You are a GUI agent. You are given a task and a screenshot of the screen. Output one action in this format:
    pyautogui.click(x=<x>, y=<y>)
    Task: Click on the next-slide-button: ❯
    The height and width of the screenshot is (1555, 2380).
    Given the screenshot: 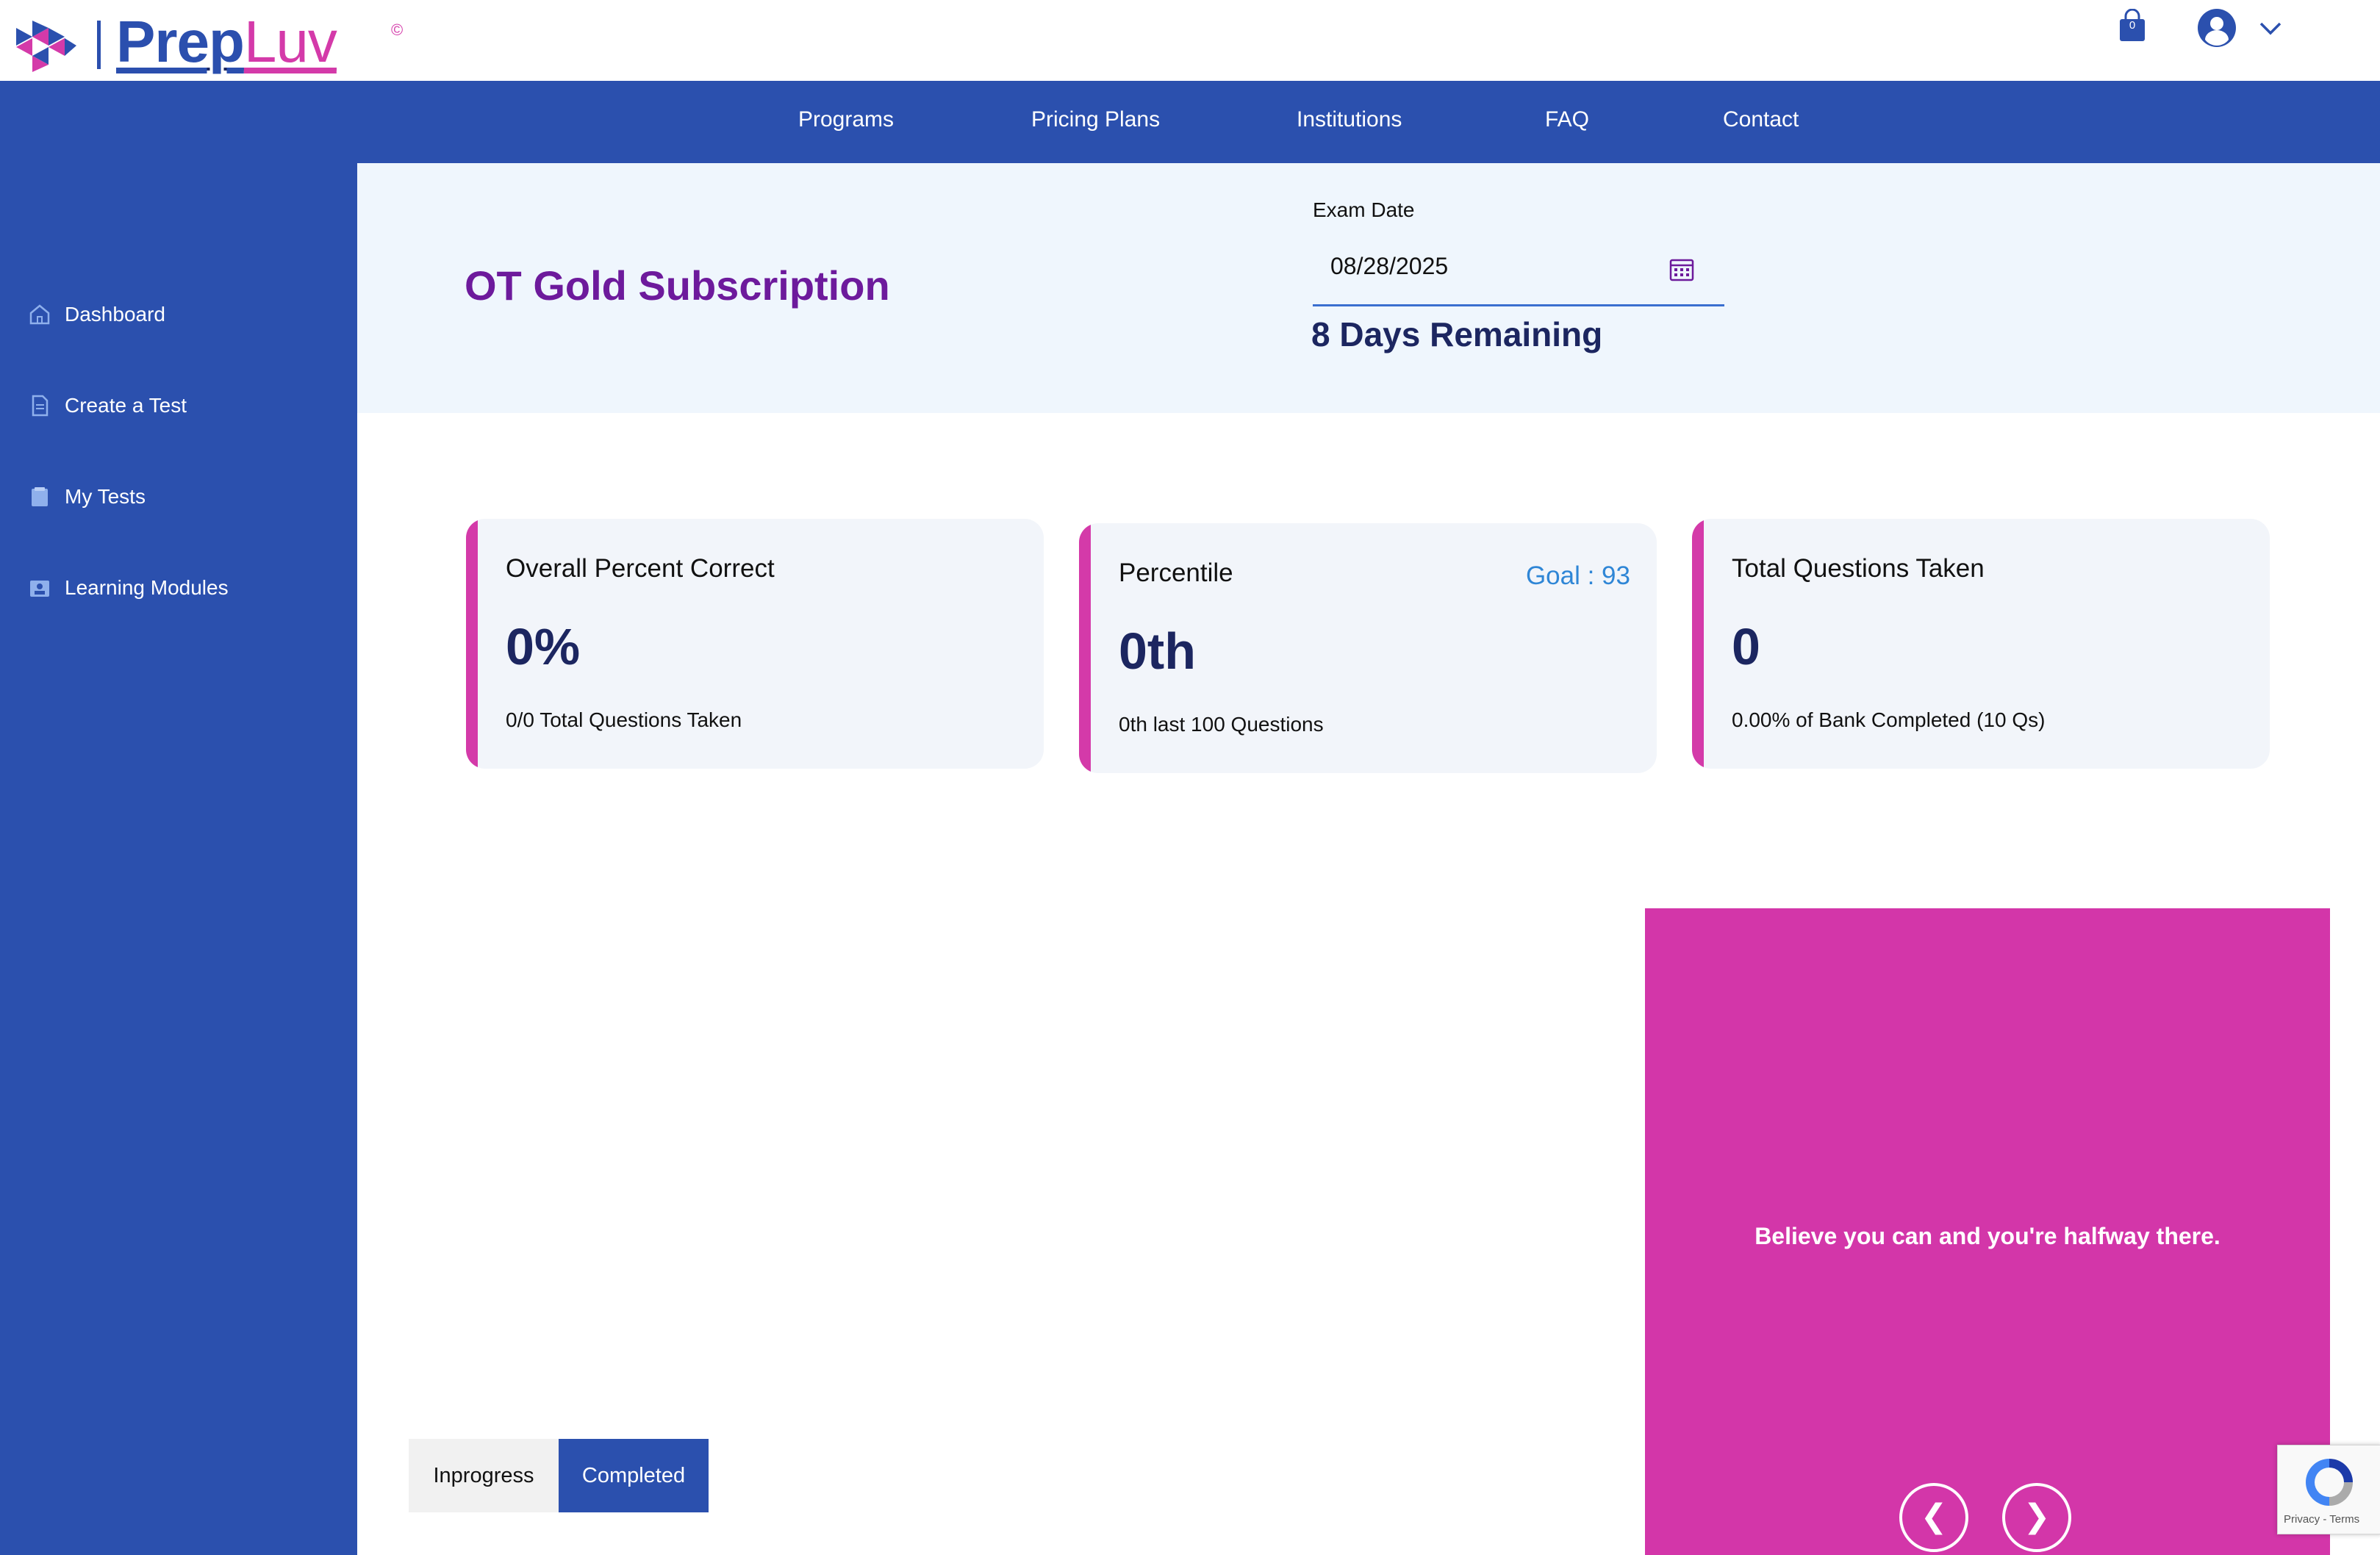 What is the action you would take?
    pyautogui.click(x=2037, y=1517)
    